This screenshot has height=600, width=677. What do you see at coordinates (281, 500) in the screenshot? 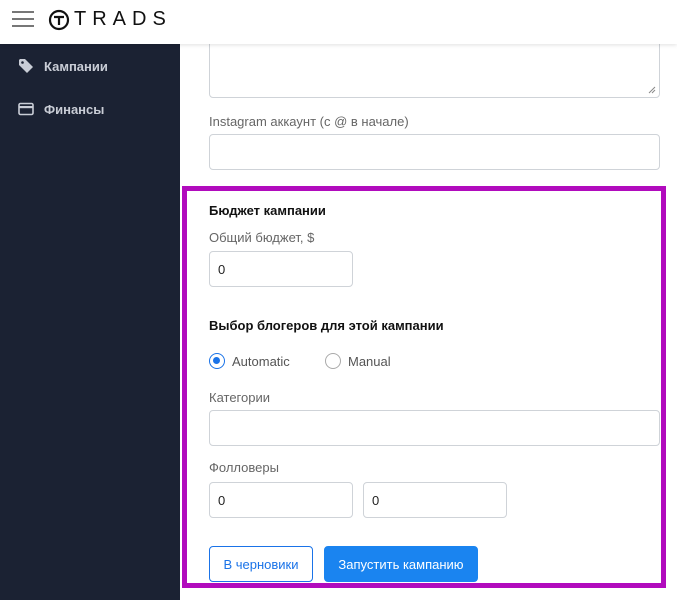
I see `followers-min-input: 0` at bounding box center [281, 500].